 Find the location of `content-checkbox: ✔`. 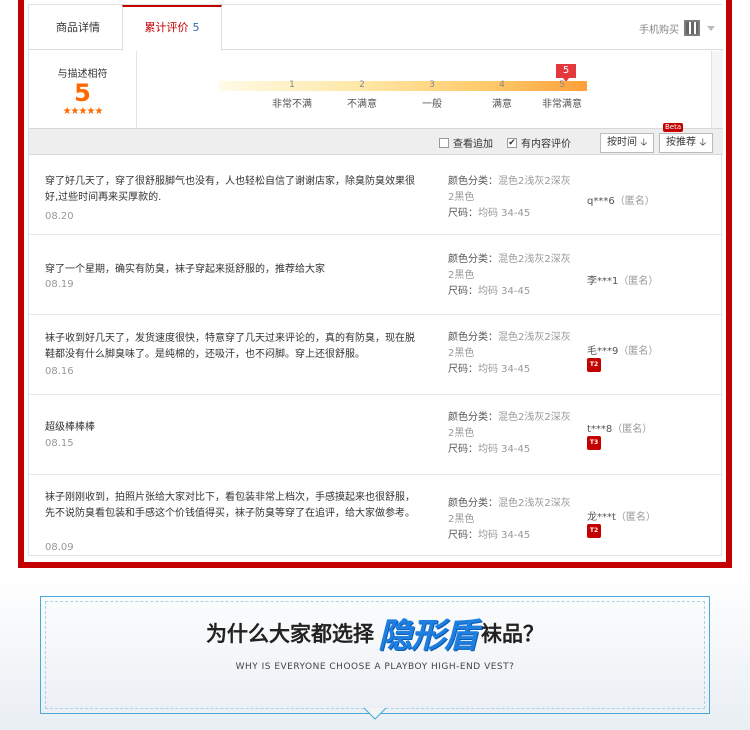

content-checkbox: ✔ is located at coordinates (512, 142).